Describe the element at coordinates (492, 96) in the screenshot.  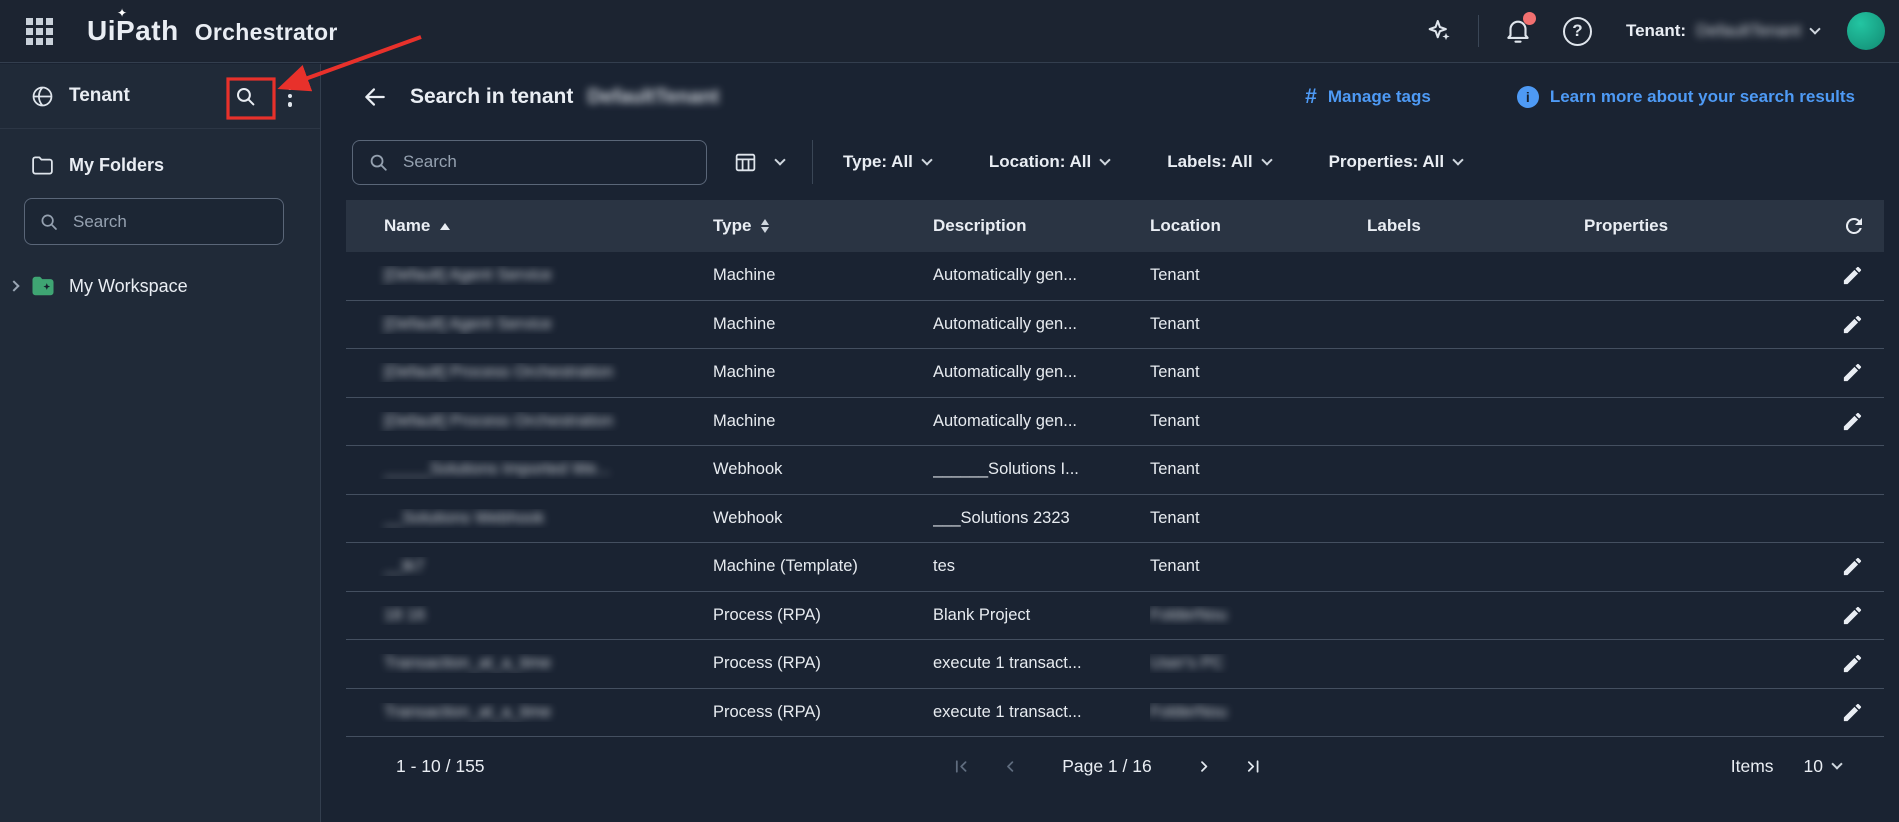
I see `page-title: Search in tenant` at that location.